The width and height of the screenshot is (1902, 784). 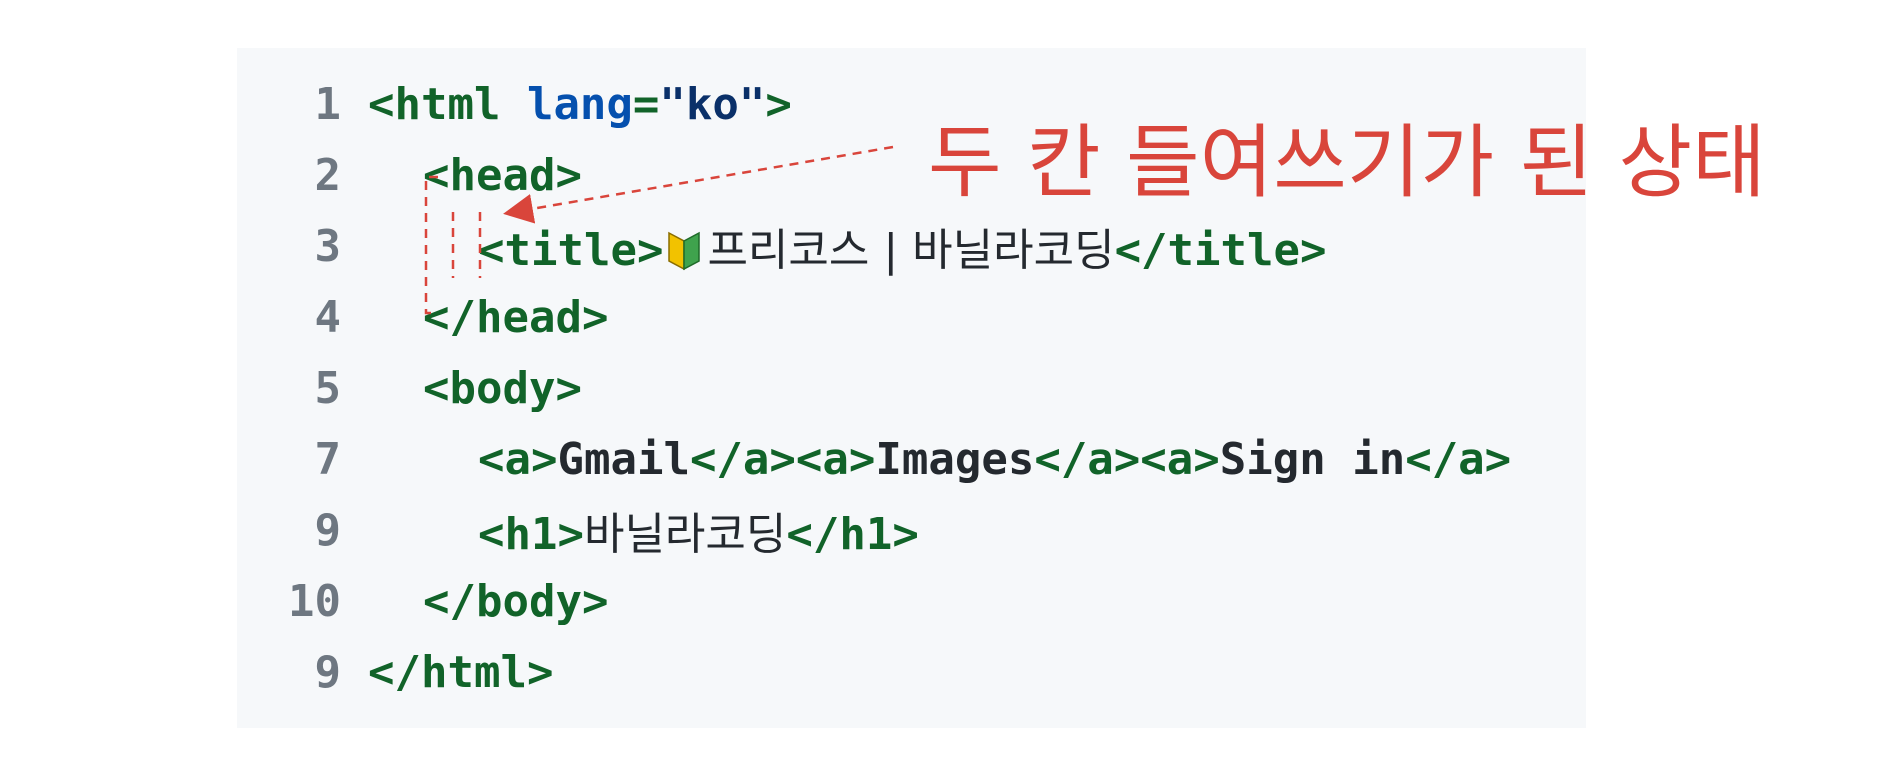 What do you see at coordinates (502, 388) in the screenshot?
I see `code-text: <body>` at bounding box center [502, 388].